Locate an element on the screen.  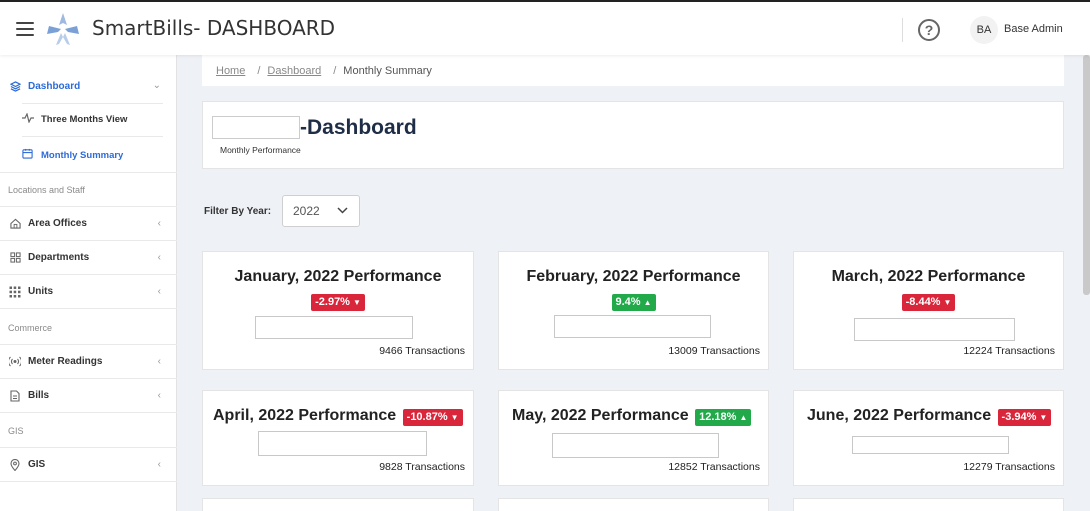
card-title: March, 2022 Performance is located at coordinates (928, 276).